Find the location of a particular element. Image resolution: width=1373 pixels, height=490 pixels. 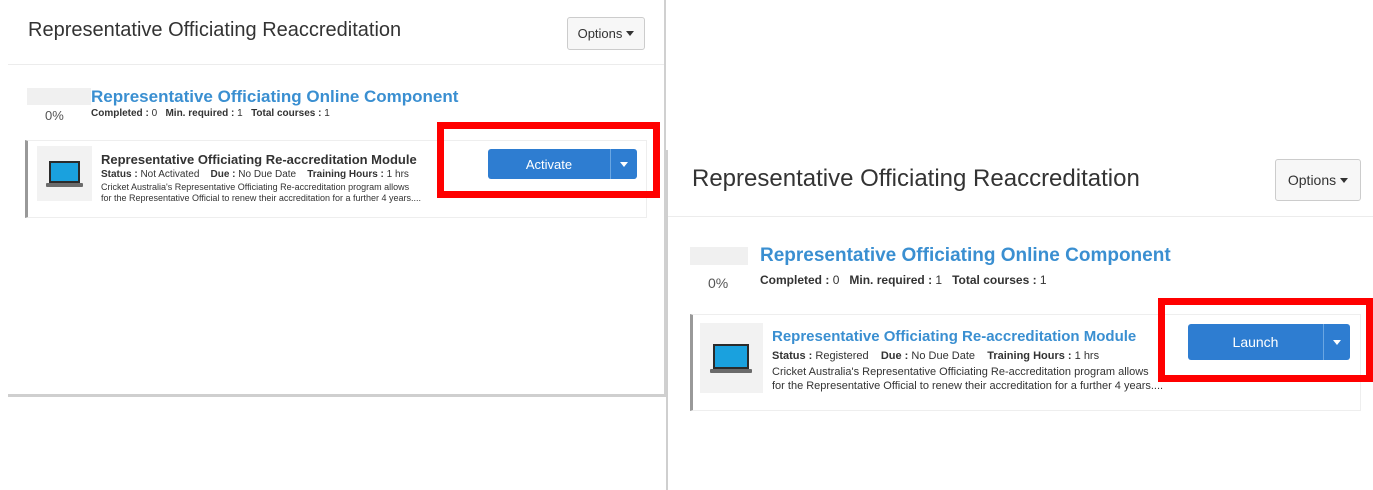

status-value: Registered is located at coordinates (842, 356).